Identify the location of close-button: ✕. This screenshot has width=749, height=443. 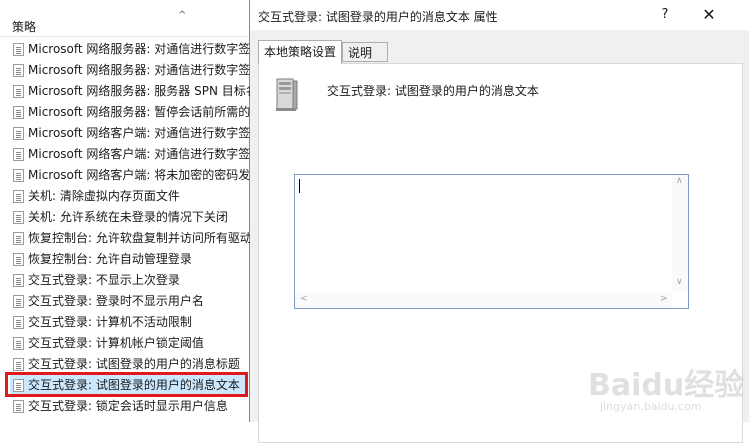
(709, 15).